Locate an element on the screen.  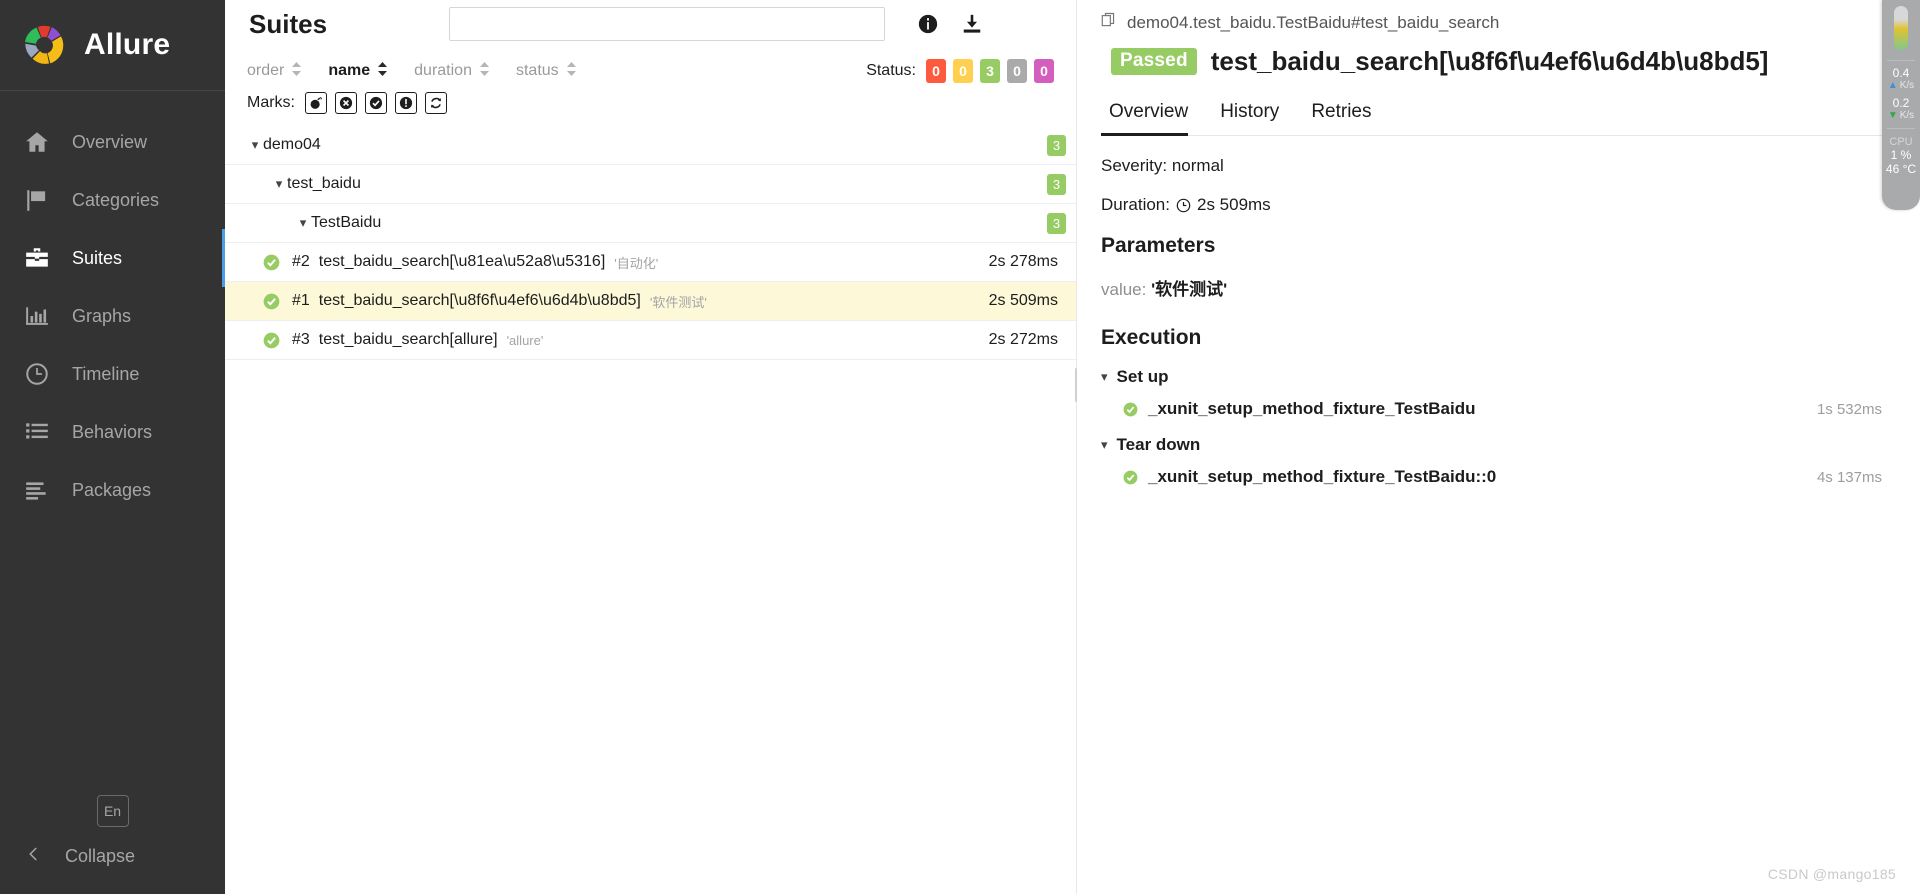
download-speed-value: 0.2 is located at coordinates (1901, 103).